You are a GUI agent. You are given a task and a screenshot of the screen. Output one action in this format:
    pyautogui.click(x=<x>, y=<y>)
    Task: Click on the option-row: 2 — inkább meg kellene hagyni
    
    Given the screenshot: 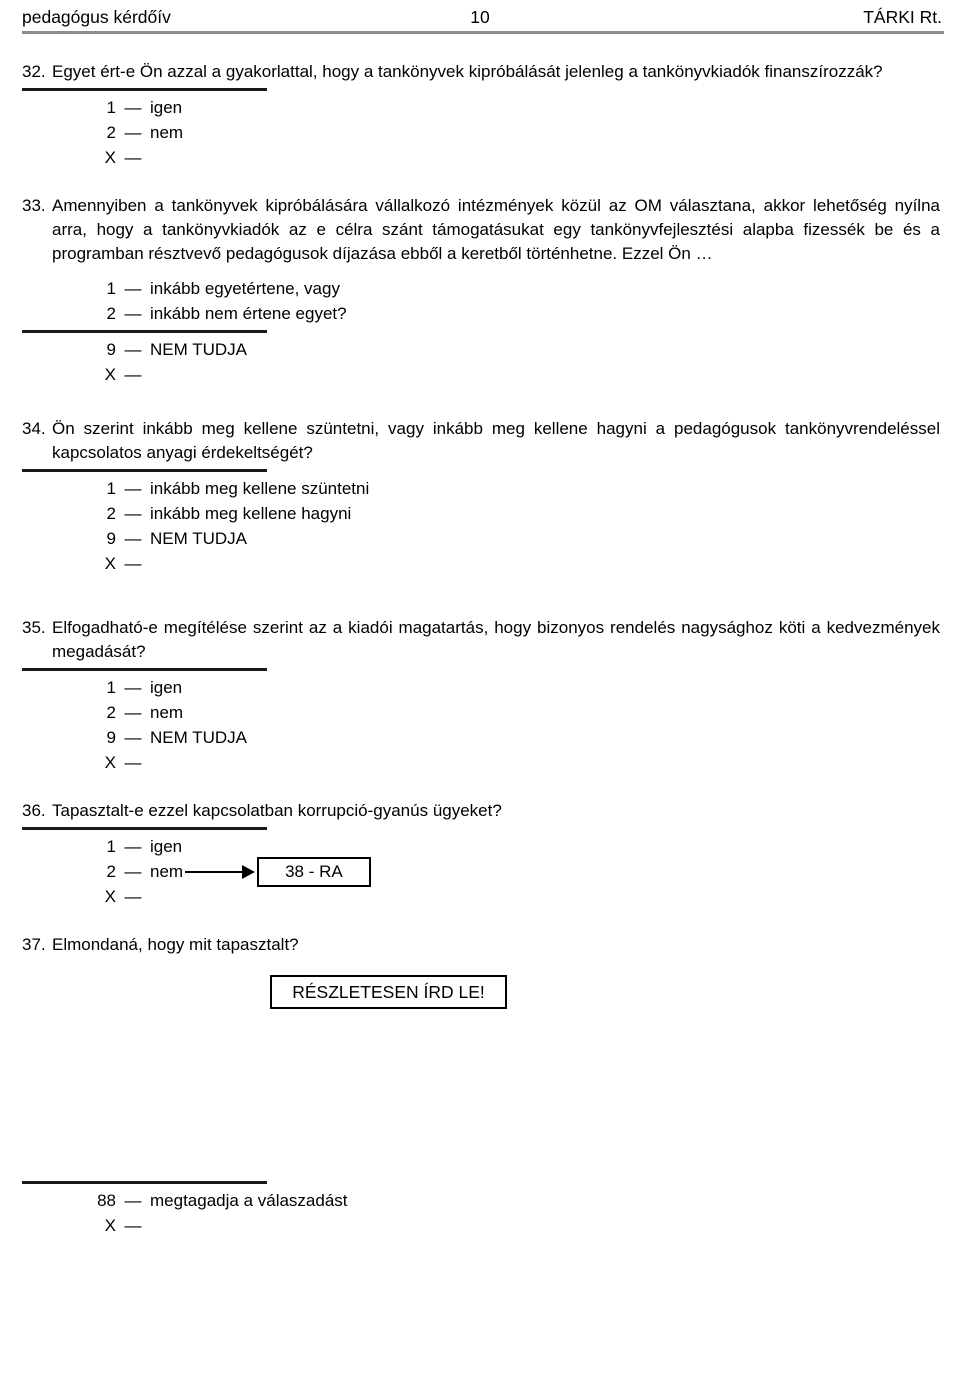 What is the action you would take?
    pyautogui.click(x=481, y=513)
    